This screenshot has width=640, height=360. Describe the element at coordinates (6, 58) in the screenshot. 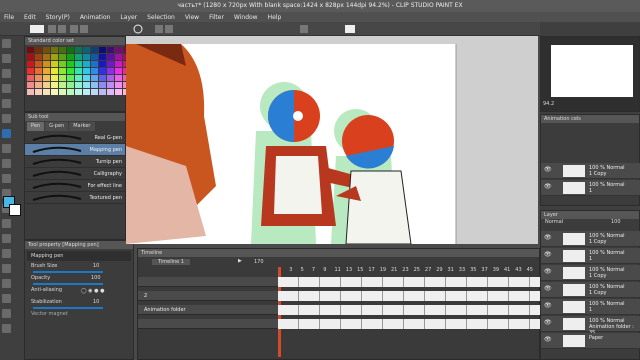

I see `move-tool-icon` at that location.